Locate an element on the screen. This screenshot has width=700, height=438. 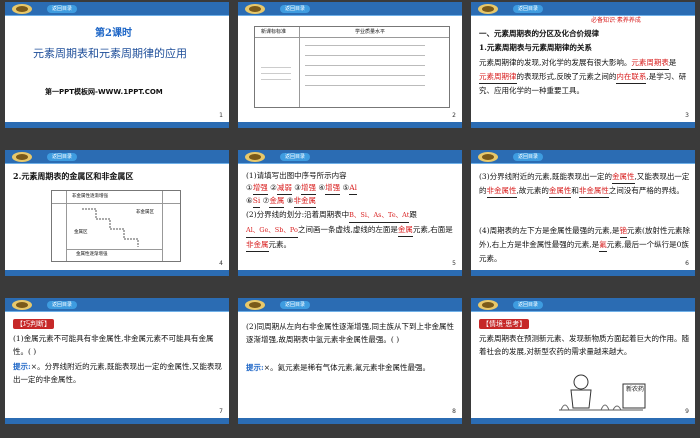
hint: 提示:×。氦元素是稀有气体元素,氟元素非金属性最强。 is located at coordinates (338, 367).